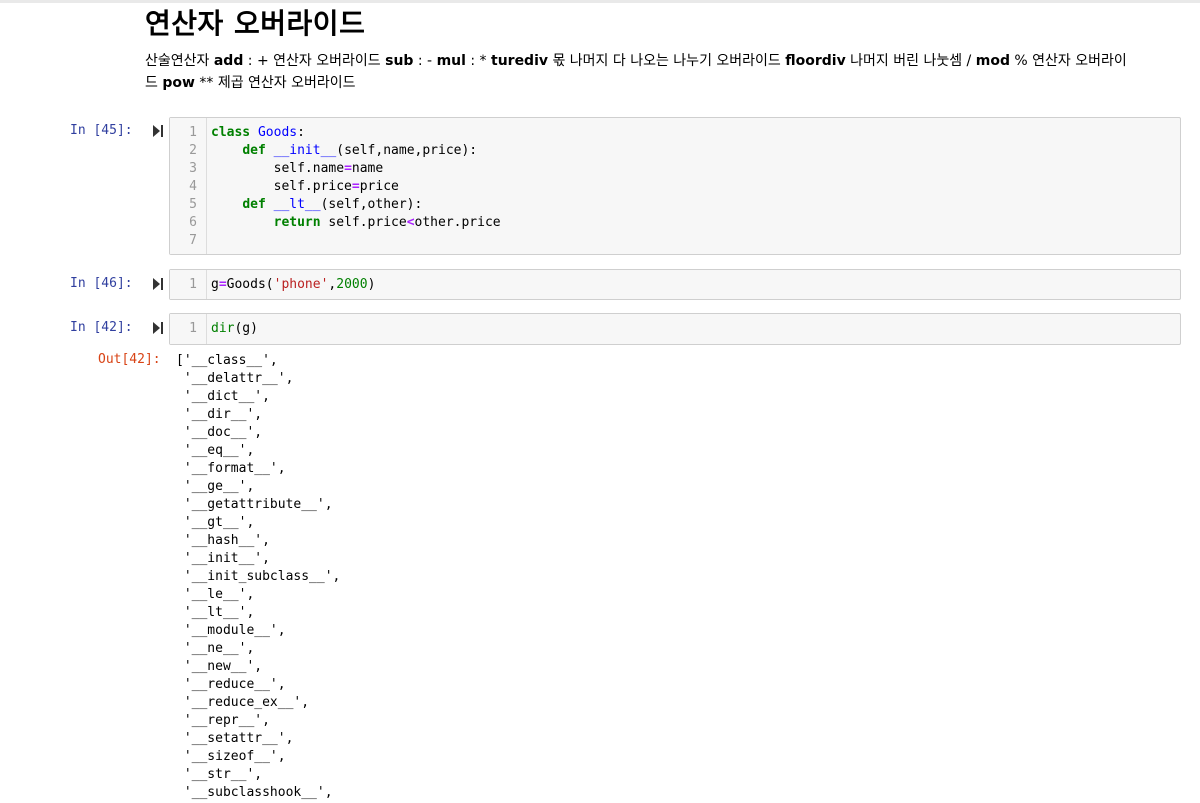 This screenshot has width=1200, height=803. I want to click on output-line: '__repr__',, so click(223, 720).